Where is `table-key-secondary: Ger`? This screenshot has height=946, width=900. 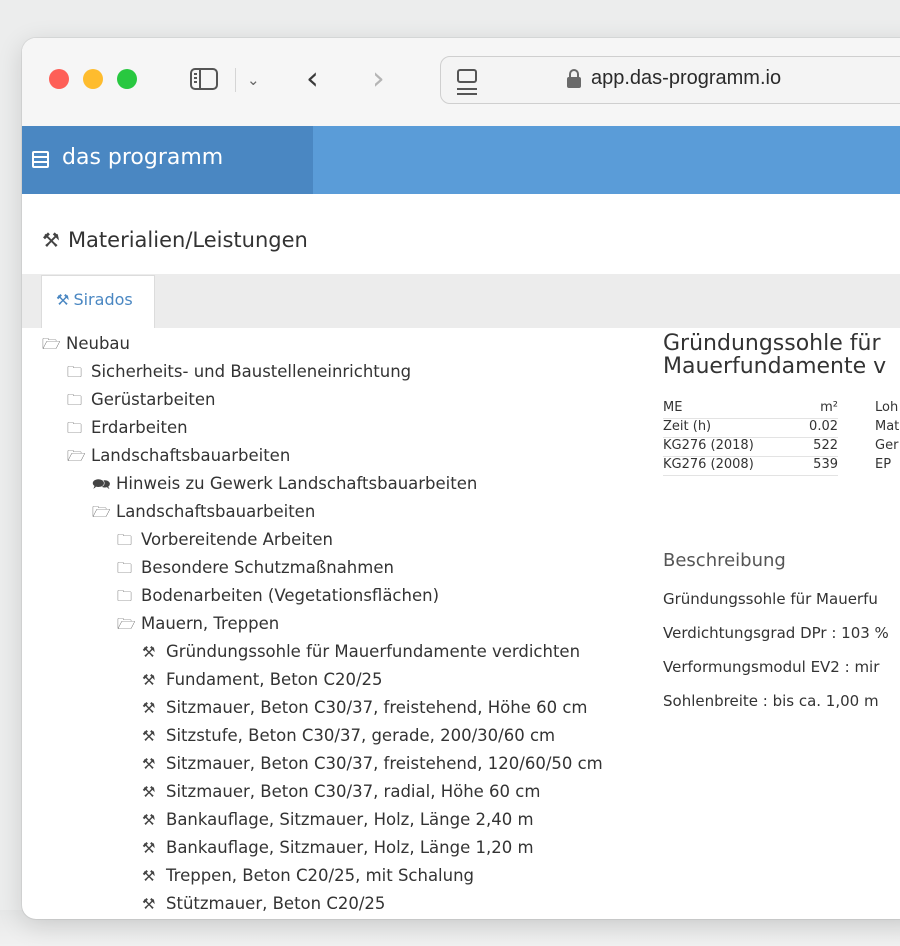
table-key-secondary: Ger is located at coordinates (887, 445).